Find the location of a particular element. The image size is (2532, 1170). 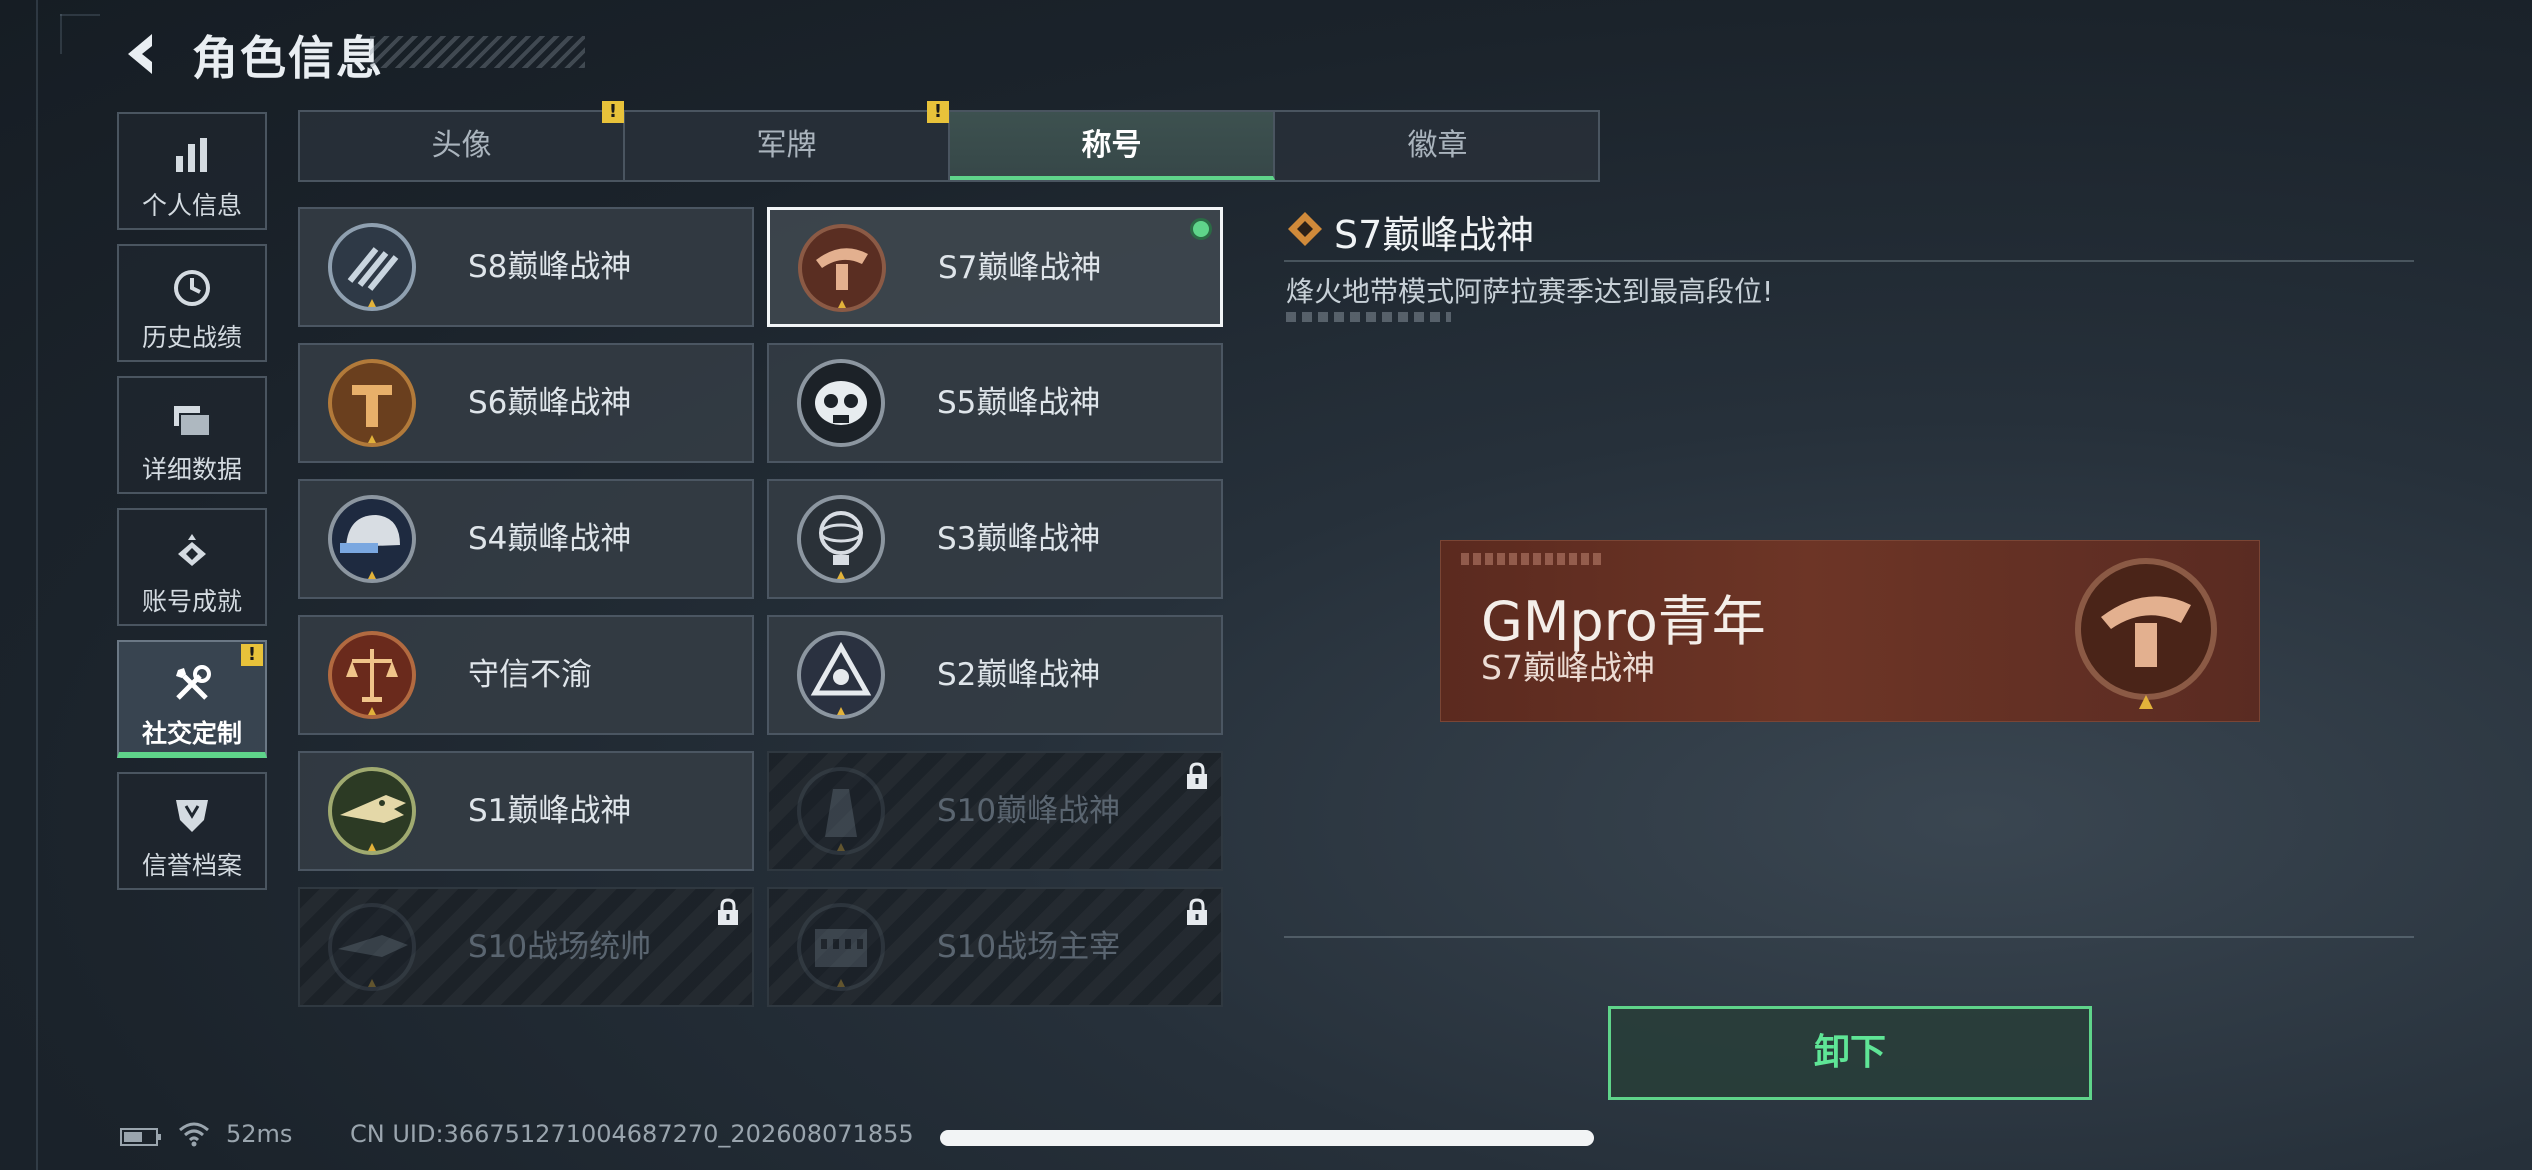

nav-item-achievements: 账号成就 is located at coordinates (192, 567).